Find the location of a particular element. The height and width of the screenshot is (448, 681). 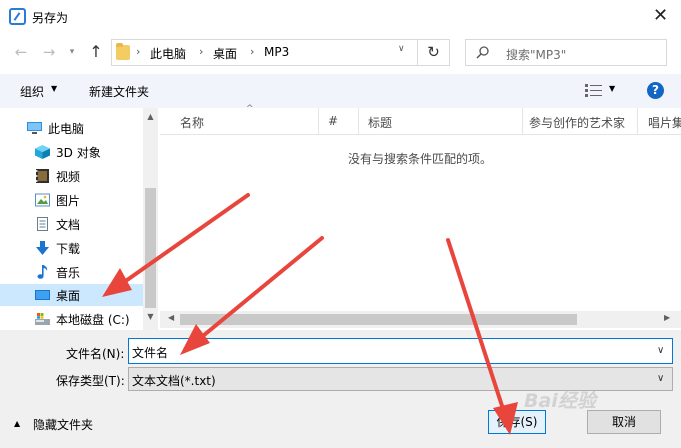

nav-item-label: 文档 is located at coordinates (68, 225).